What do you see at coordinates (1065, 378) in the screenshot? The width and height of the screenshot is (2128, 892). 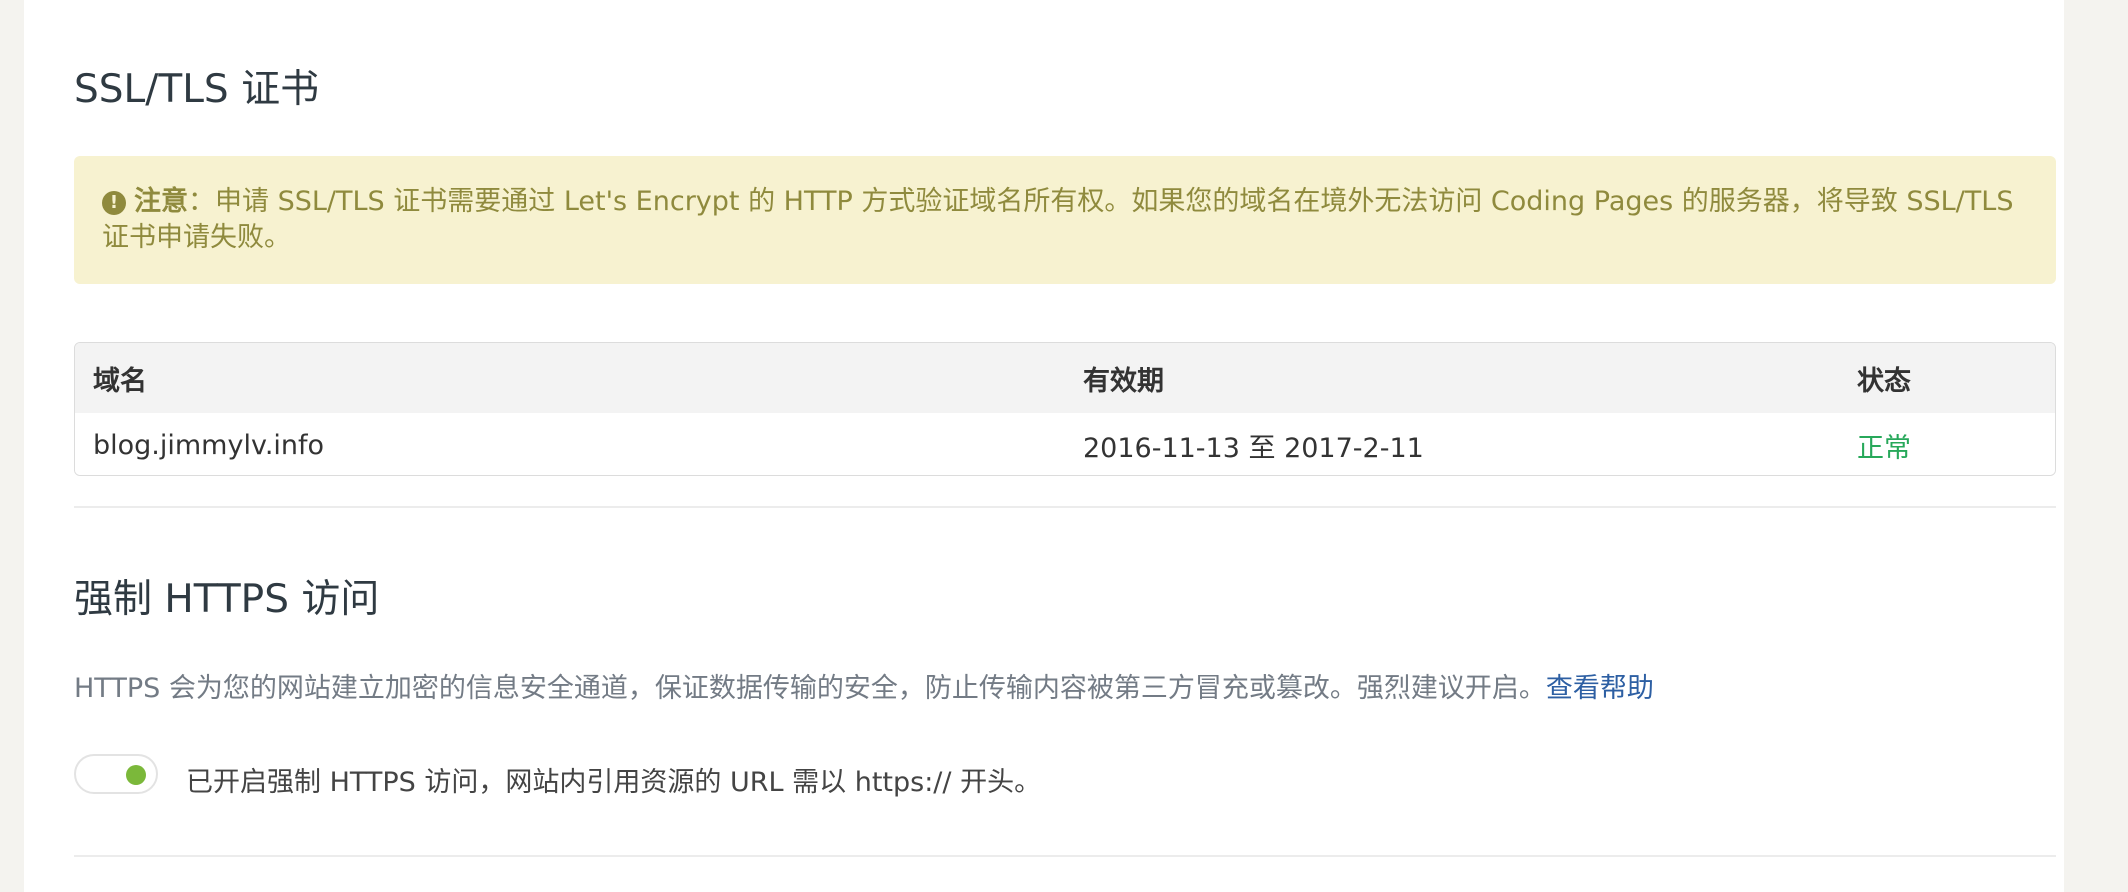 I see `table-header: 域名 有效期 状态` at bounding box center [1065, 378].